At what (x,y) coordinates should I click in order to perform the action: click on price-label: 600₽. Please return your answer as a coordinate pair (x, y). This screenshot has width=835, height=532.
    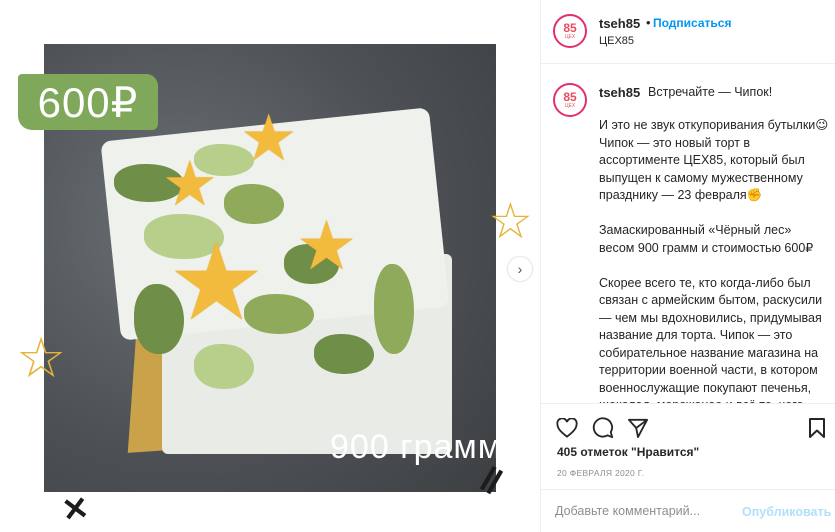
    Looking at the image, I should click on (88, 102).